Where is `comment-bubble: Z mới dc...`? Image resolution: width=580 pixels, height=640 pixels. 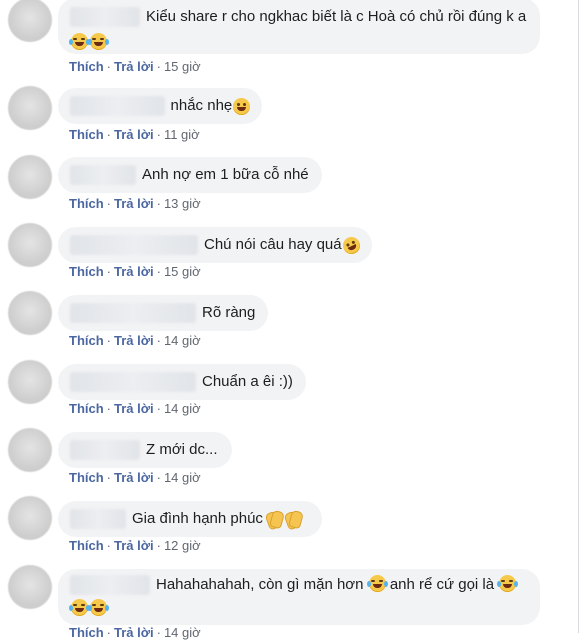
comment-bubble: Z mới dc... is located at coordinates (145, 450).